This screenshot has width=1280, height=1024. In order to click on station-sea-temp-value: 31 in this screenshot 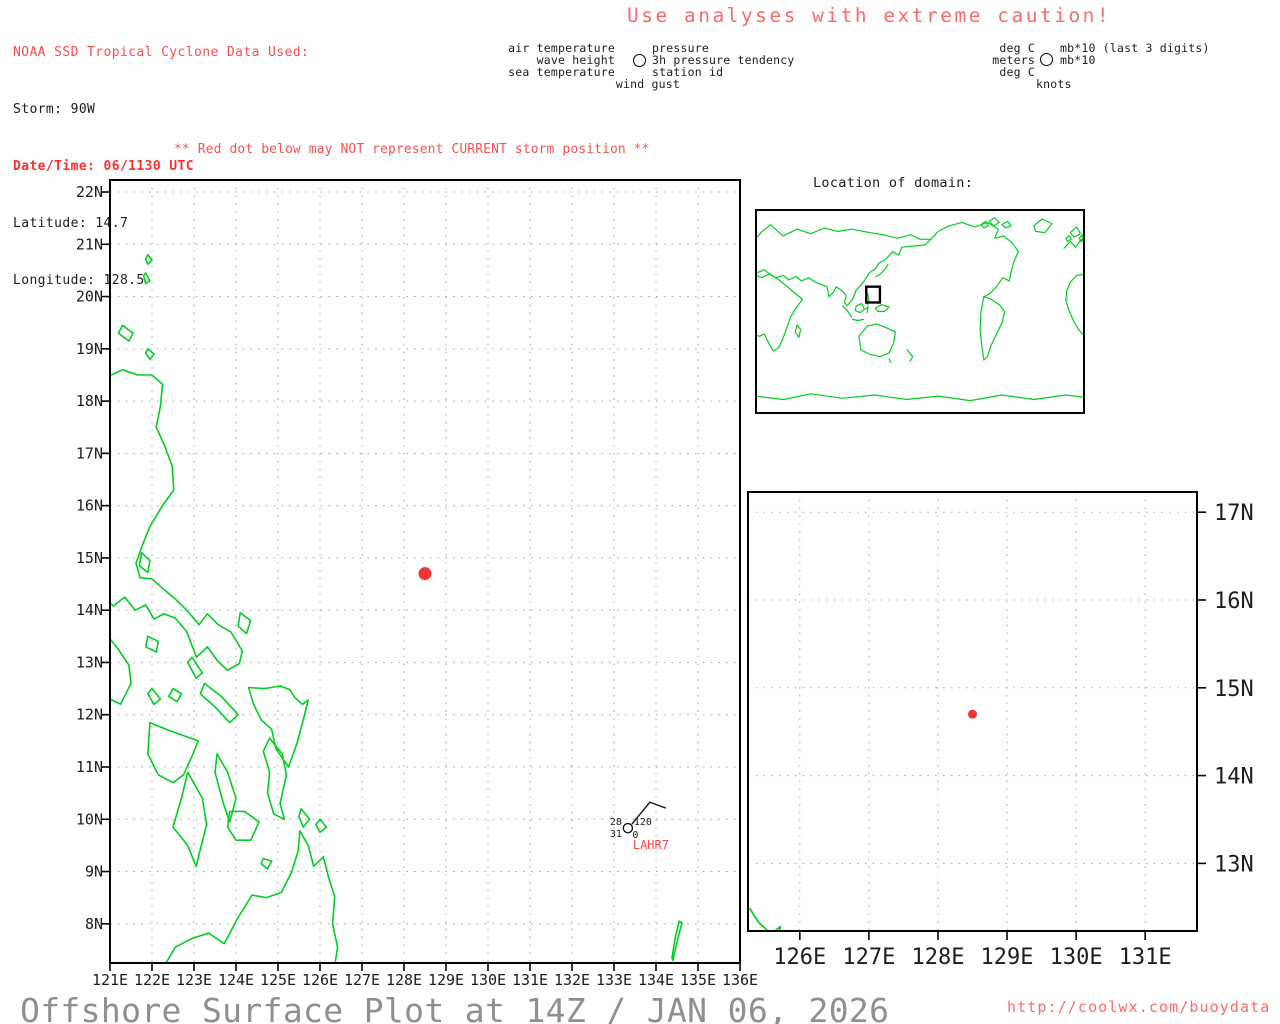, I will do `click(616, 834)`.